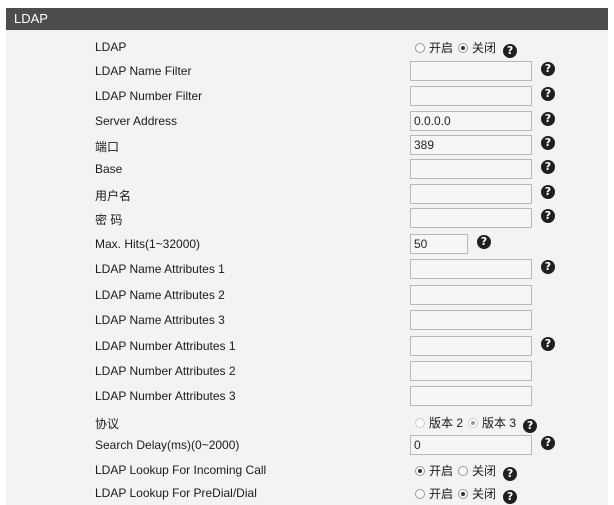 This screenshot has width=614, height=505. Describe the element at coordinates (160, 269) in the screenshot. I see `field-label: LDAP Name Attributes 1` at that location.